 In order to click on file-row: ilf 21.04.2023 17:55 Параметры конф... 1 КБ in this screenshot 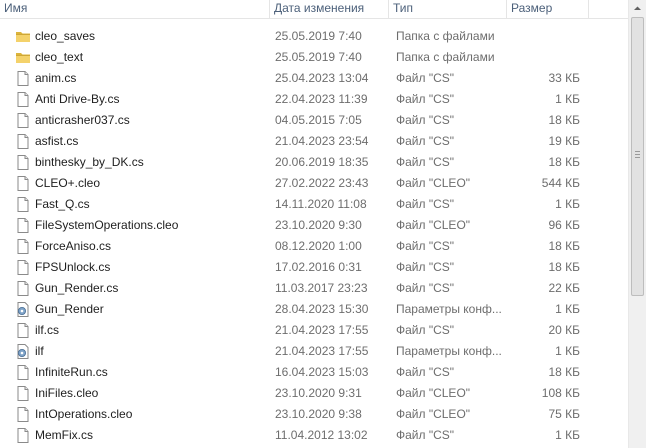, I will do `click(314, 351)`.